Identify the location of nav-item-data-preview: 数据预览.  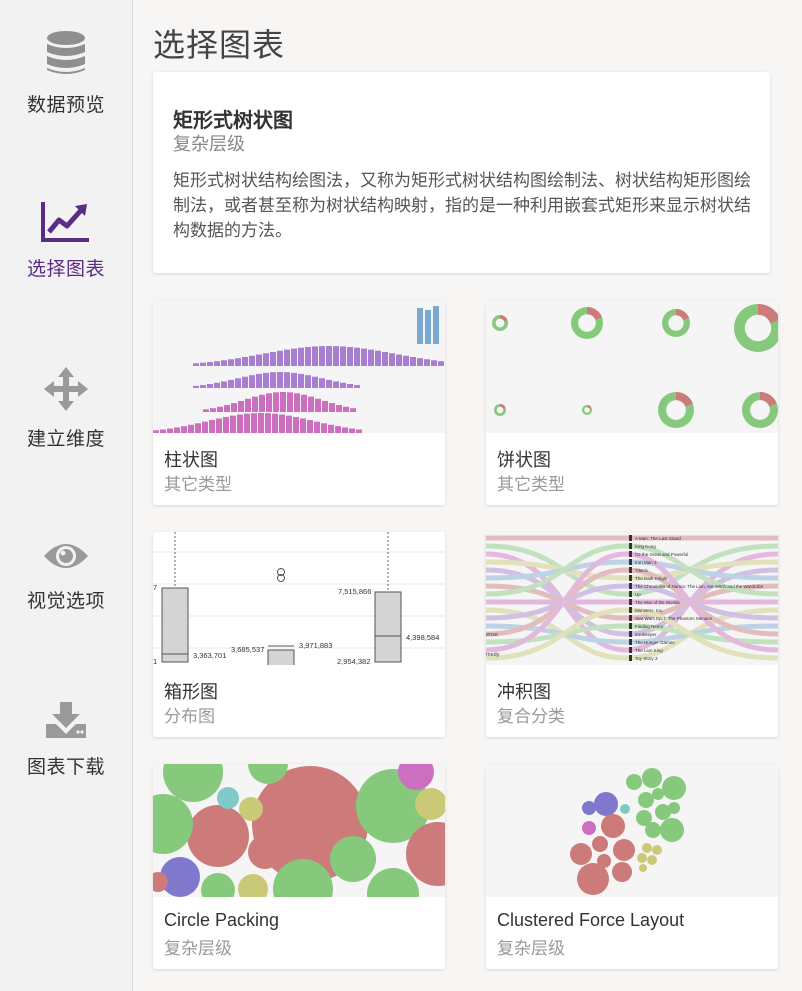
(66, 73).